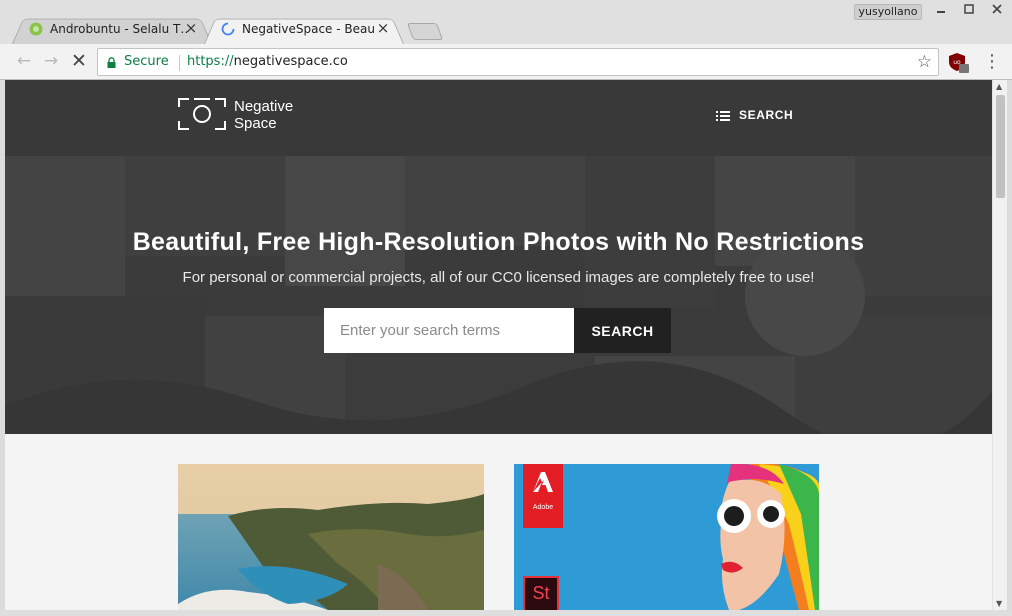  I want to click on adobe-a-icon, so click(543, 482).